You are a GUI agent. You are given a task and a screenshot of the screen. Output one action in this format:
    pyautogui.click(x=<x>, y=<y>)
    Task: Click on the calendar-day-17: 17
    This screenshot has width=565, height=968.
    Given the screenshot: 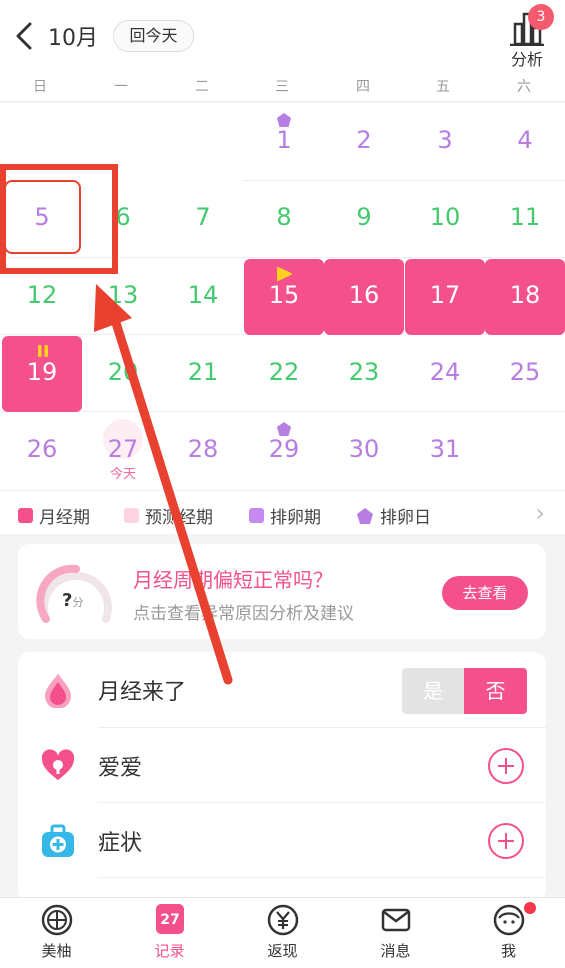 What is the action you would take?
    pyautogui.click(x=445, y=297)
    